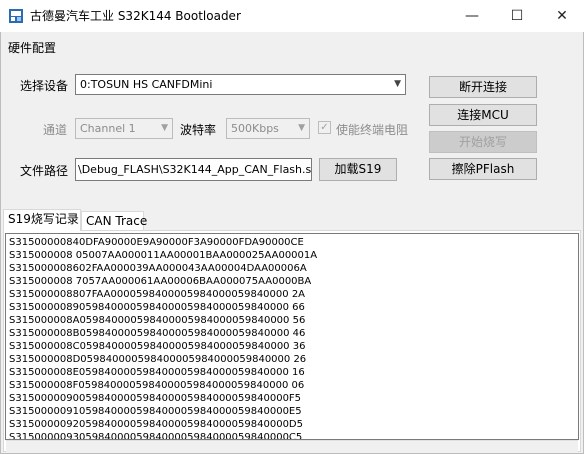  I want to click on file-path-label: 文件路径, so click(44, 171).